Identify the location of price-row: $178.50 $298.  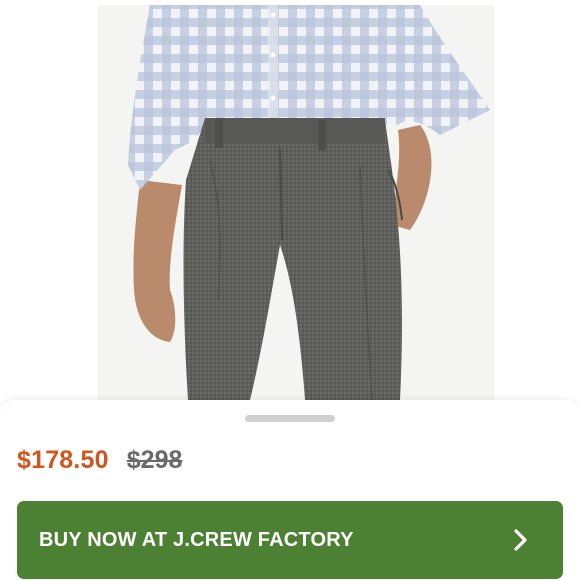
(99, 460).